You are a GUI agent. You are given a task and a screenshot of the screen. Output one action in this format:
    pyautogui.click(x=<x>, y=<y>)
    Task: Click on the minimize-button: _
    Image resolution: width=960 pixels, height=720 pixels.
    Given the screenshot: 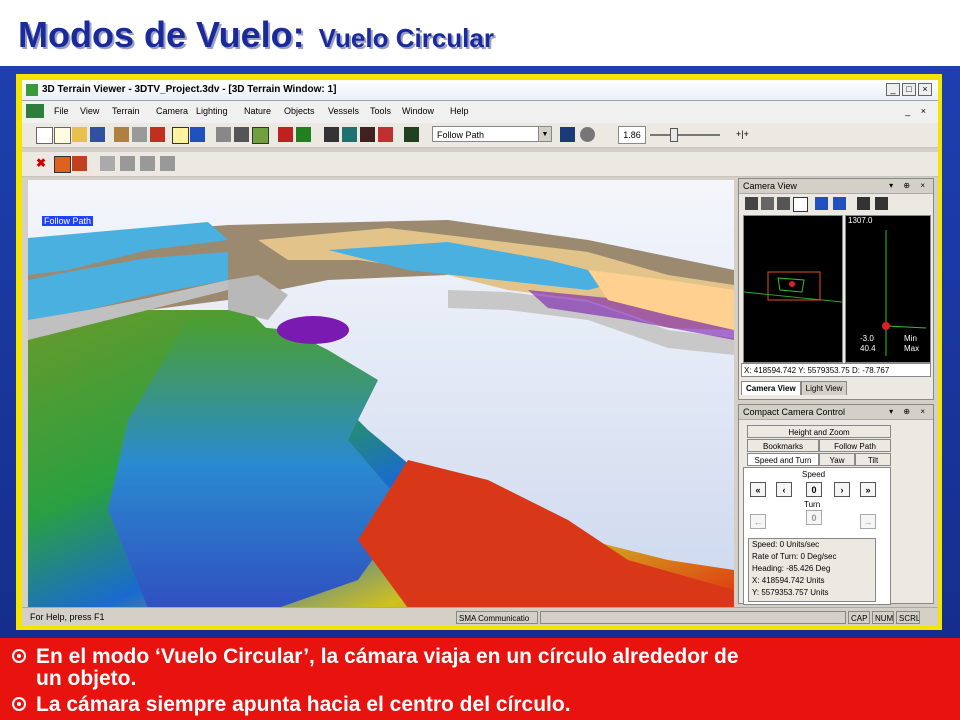 What is the action you would take?
    pyautogui.click(x=893, y=89)
    